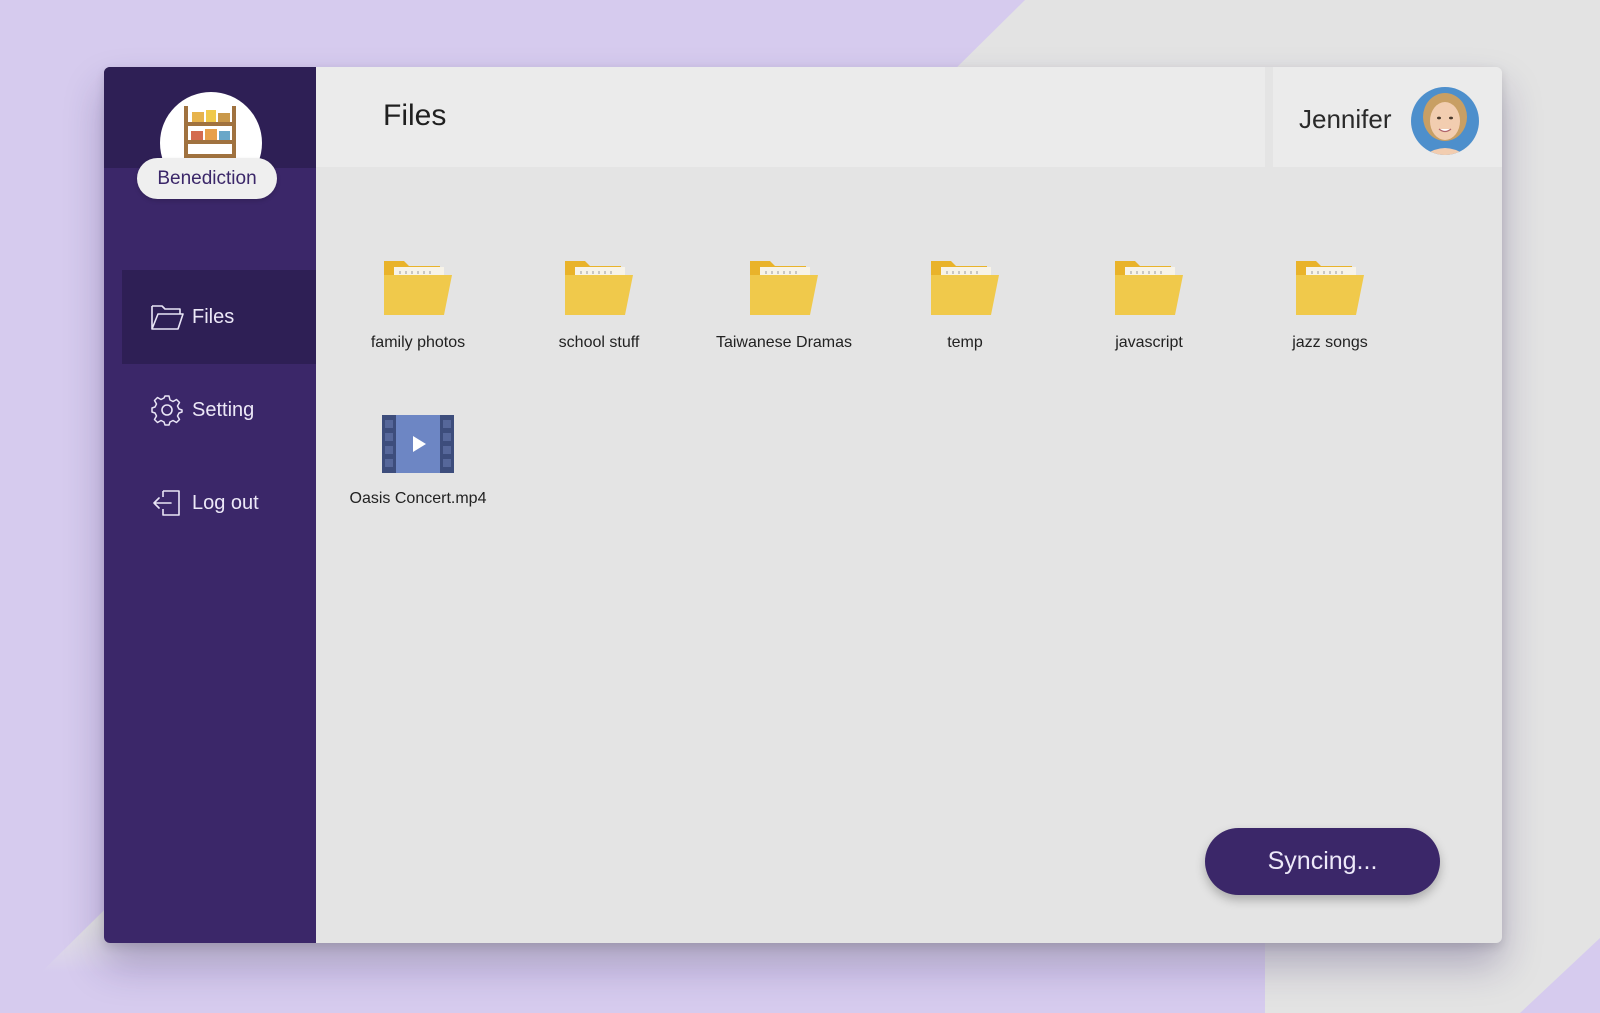 This screenshot has height=1013, width=1600. What do you see at coordinates (225, 502) in the screenshot?
I see `sidebar-item-label: Log out` at bounding box center [225, 502].